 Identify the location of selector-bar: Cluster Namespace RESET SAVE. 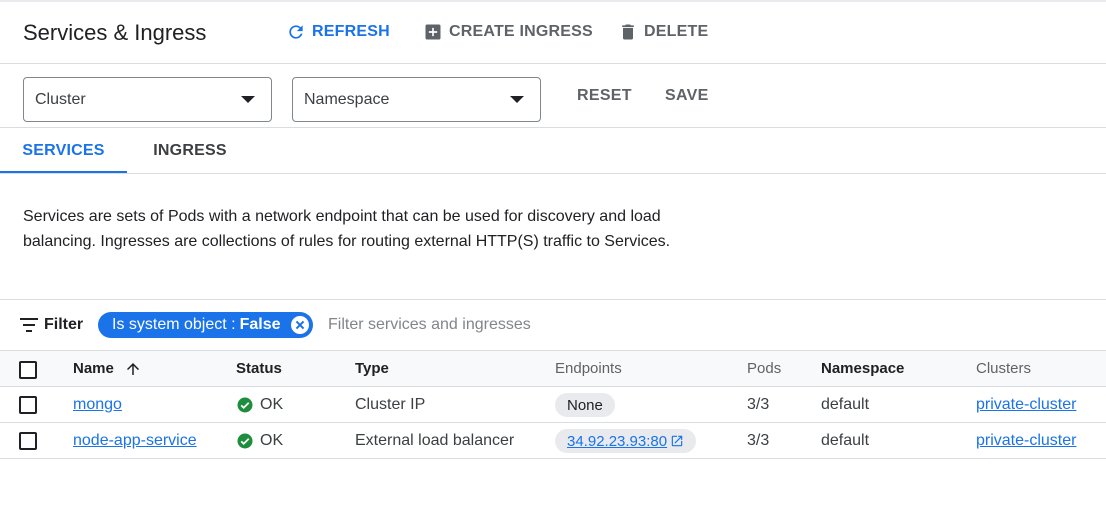
(553, 96).